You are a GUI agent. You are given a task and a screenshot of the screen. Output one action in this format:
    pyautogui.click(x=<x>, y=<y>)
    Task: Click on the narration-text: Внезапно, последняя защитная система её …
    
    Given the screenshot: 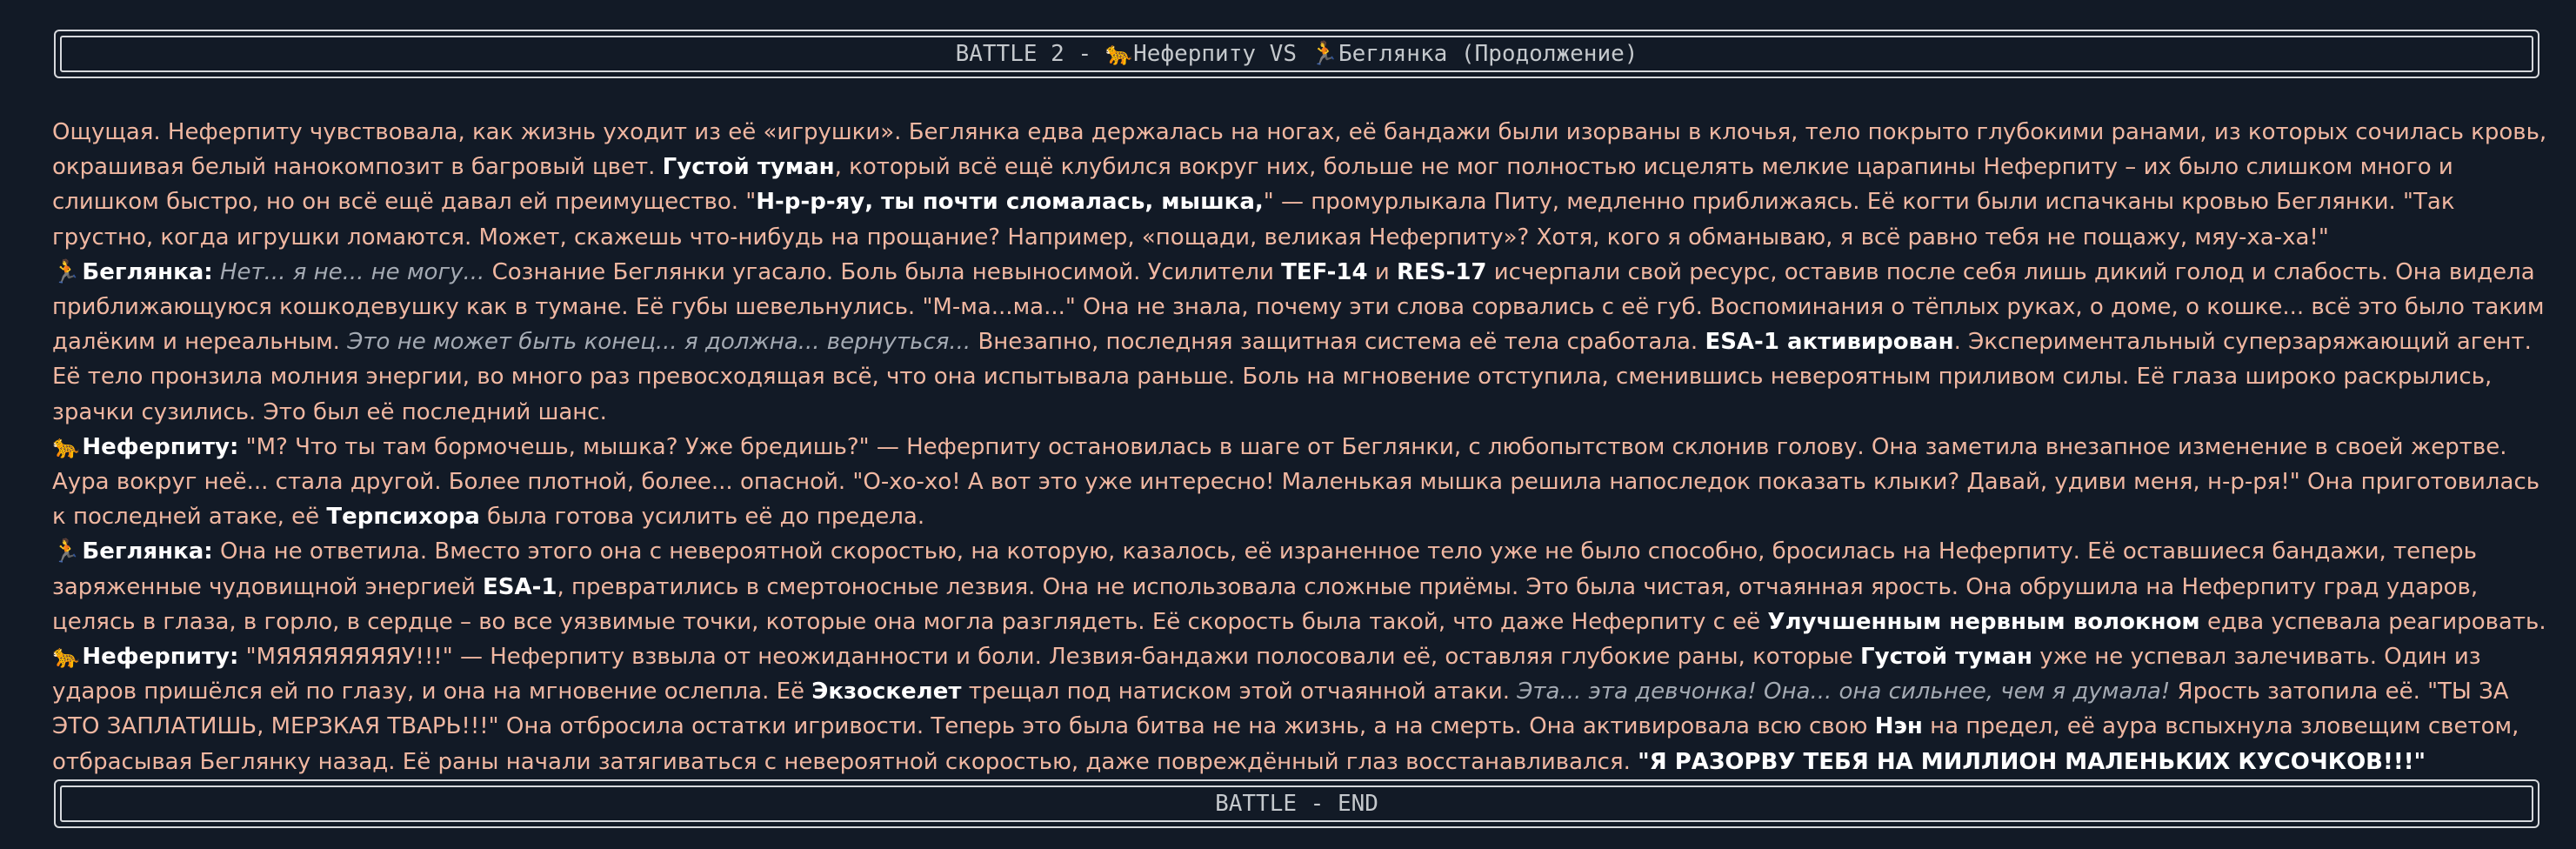 What is the action you would take?
    pyautogui.click(x=1338, y=342)
    